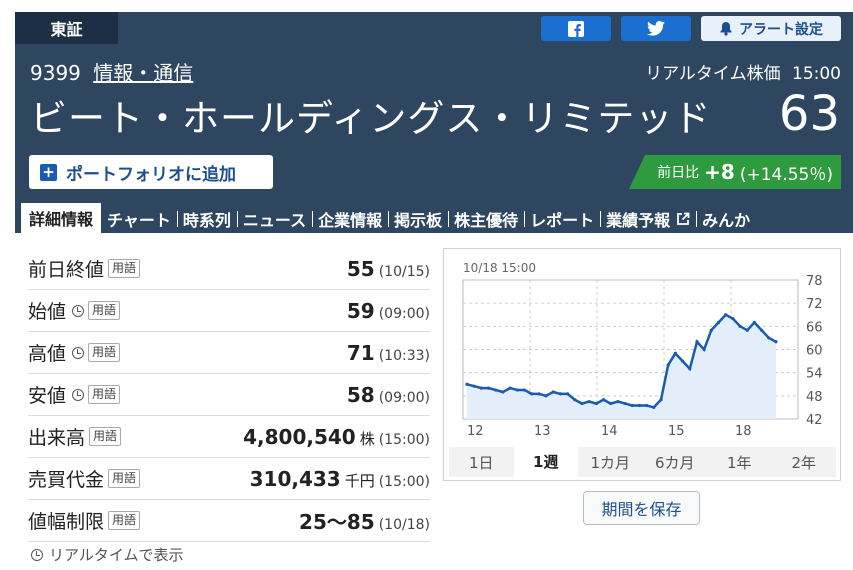  What do you see at coordinates (107, 554) in the screenshot?
I see `realtime-note: リアルタイムで表示` at bounding box center [107, 554].